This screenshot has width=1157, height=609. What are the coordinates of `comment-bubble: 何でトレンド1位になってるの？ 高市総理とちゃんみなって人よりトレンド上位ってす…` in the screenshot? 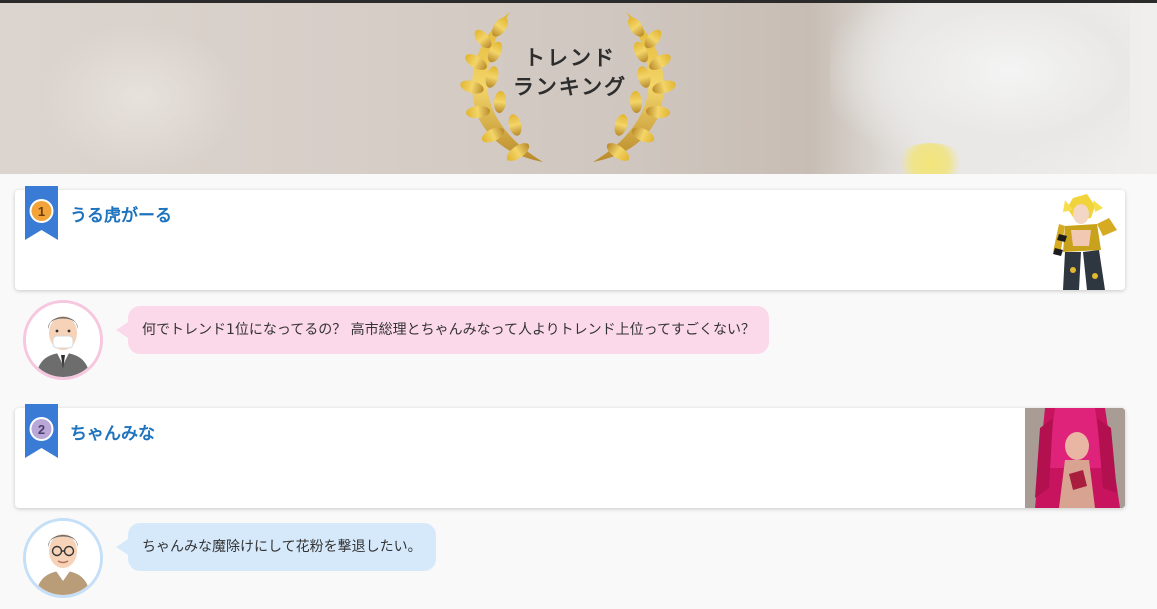 It's located at (442, 330).